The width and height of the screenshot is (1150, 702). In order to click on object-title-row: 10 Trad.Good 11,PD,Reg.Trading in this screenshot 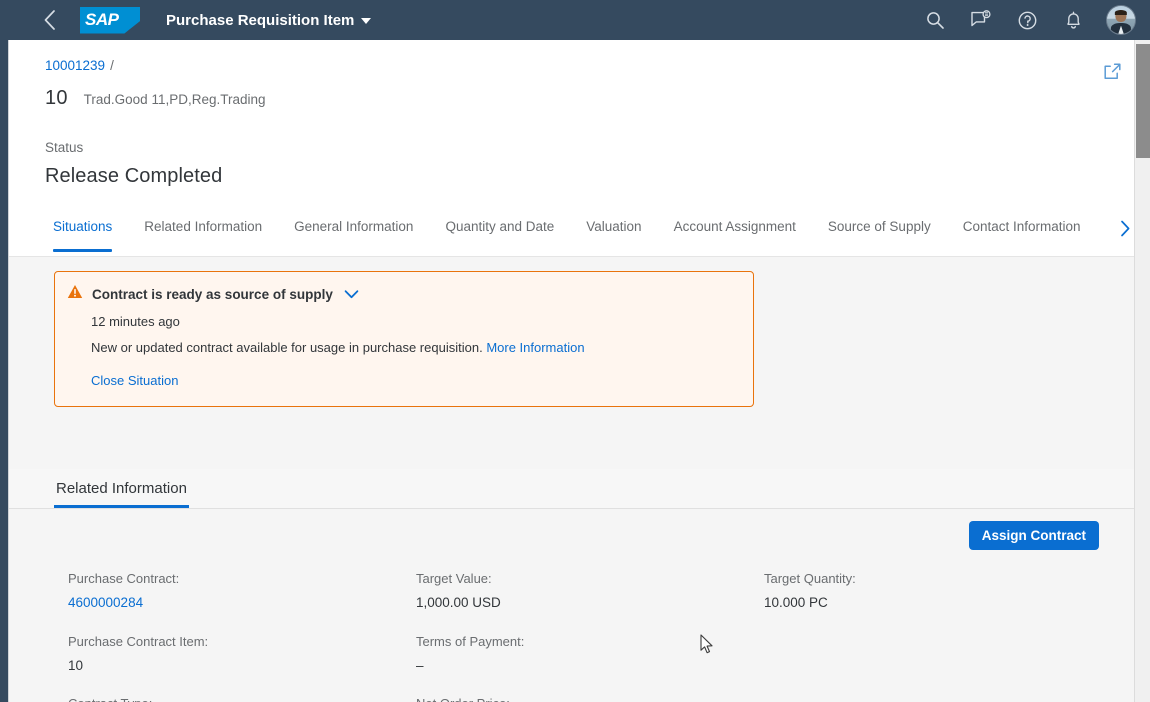, I will do `click(575, 91)`.